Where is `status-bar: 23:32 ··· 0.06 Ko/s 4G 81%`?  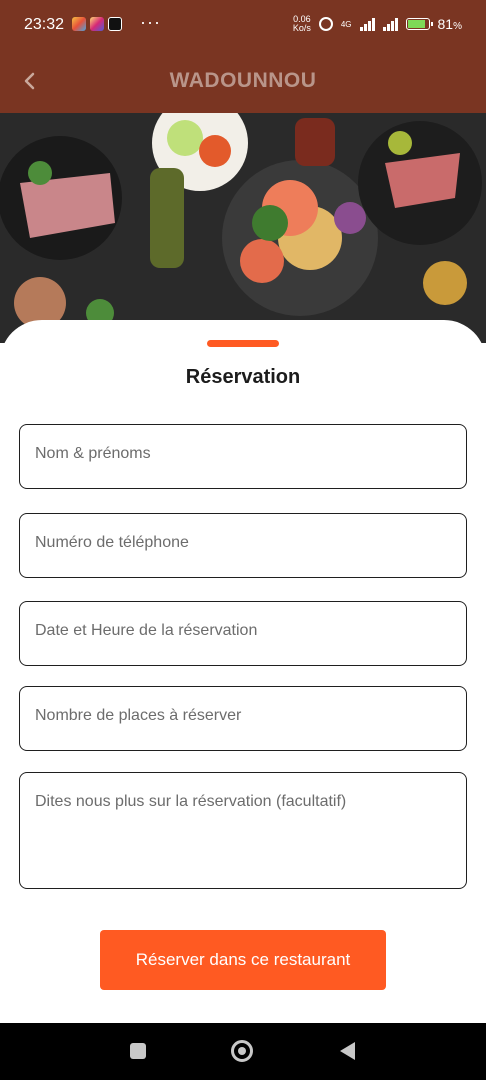 status-bar: 23:32 ··· 0.06 Ko/s 4G 81% is located at coordinates (243, 25).